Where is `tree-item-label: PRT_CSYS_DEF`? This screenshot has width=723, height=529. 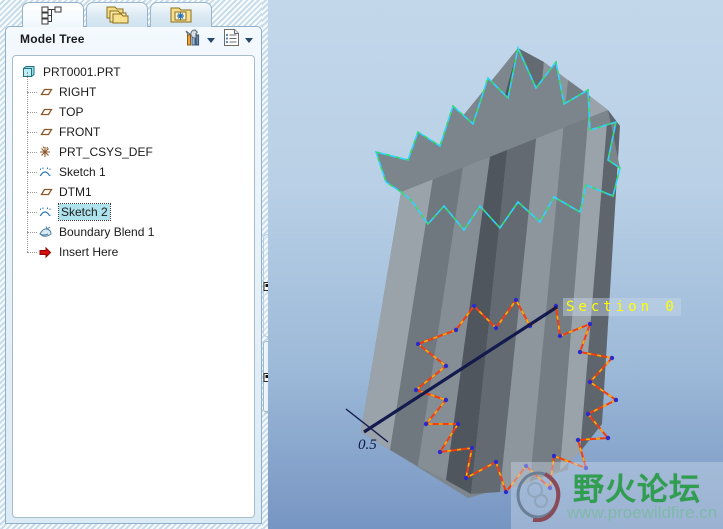
tree-item-label: PRT_CSYS_DEF is located at coordinates (106, 152).